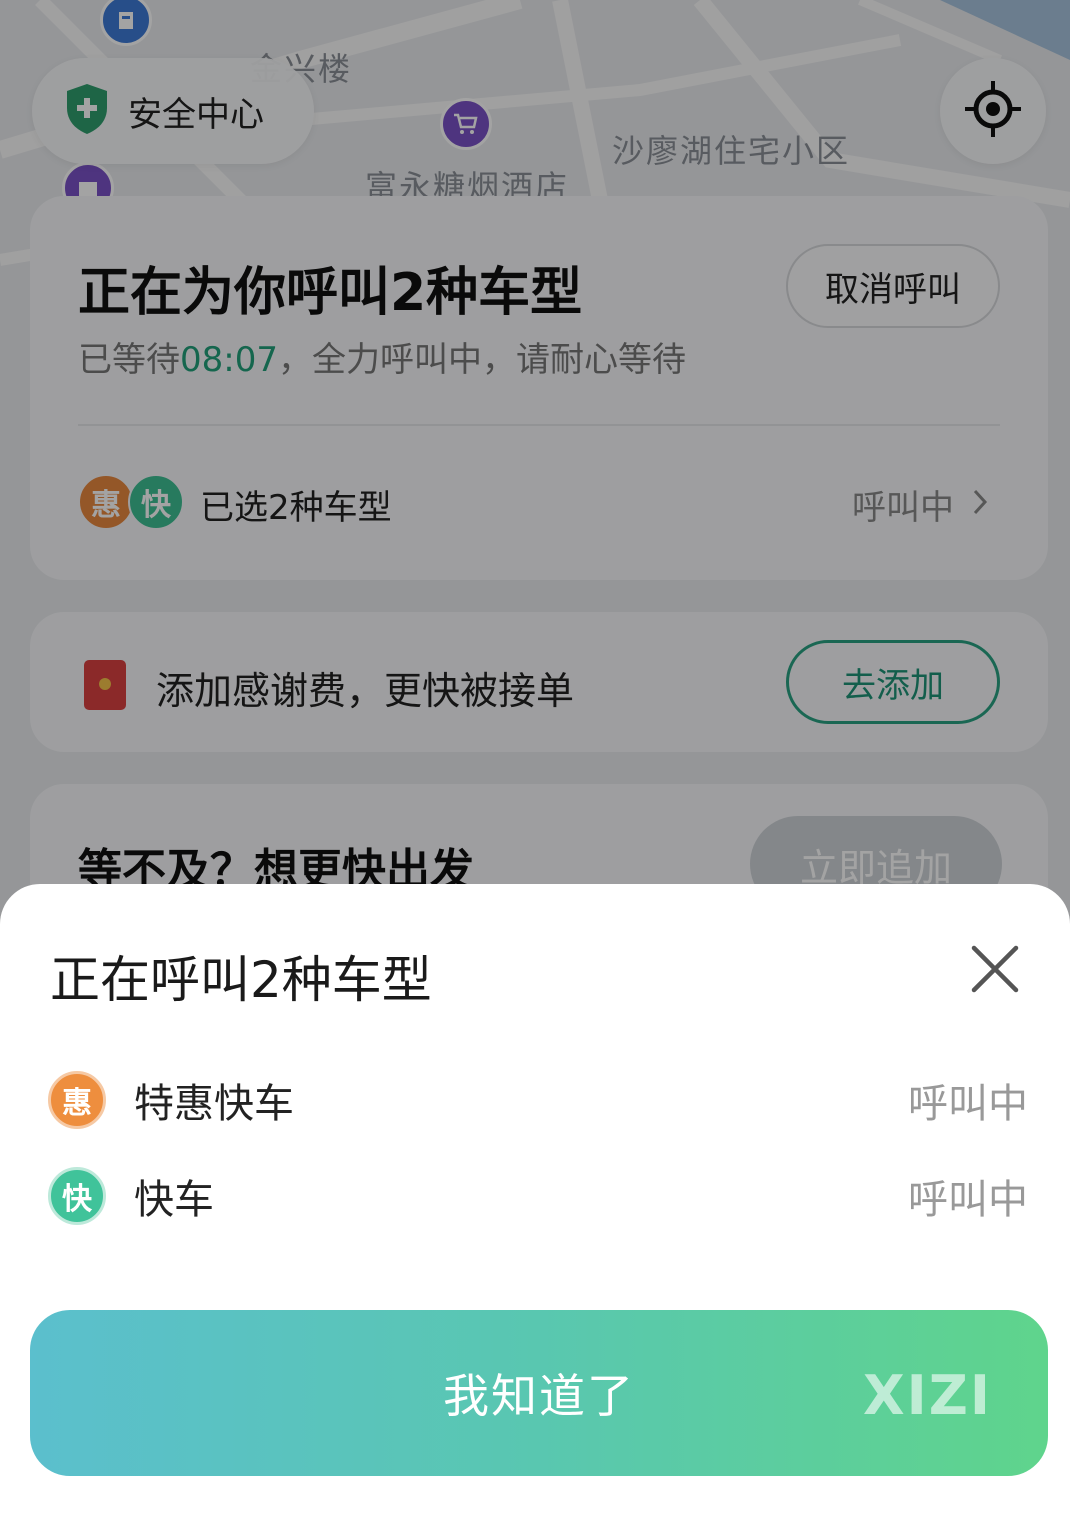 The image size is (1070, 1522). What do you see at coordinates (538, 1100) in the screenshot?
I see `car-type-row: 惠 特惠快车 呼叫中` at bounding box center [538, 1100].